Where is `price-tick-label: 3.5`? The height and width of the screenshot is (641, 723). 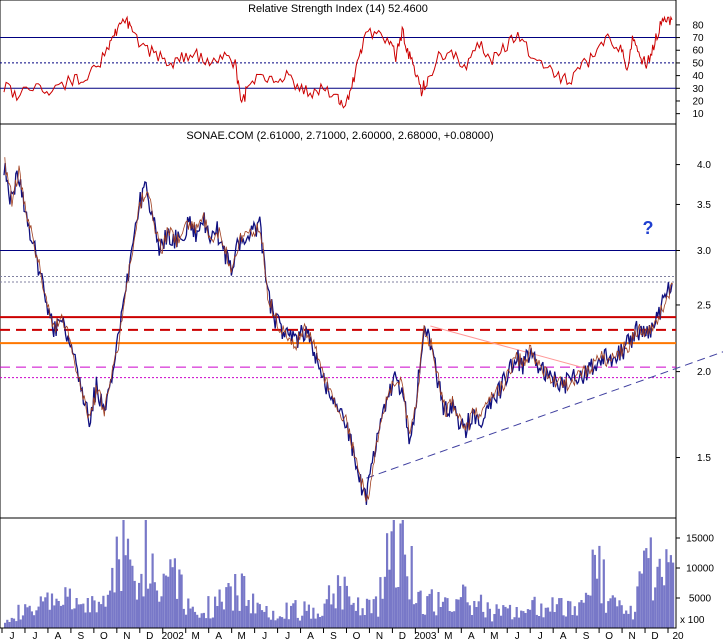 price-tick-label: 3.5 is located at coordinates (704, 205).